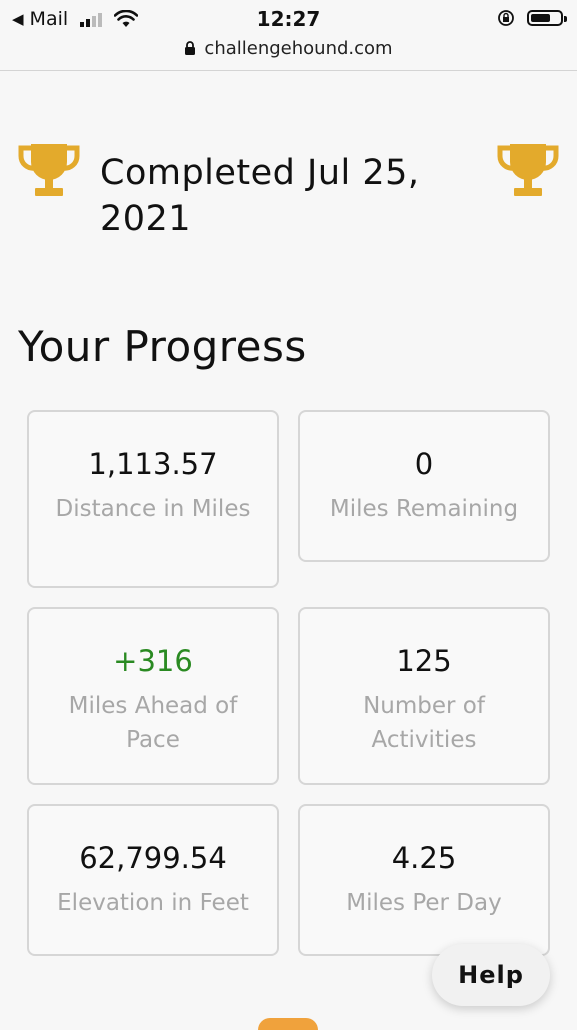  I want to click on progress-title: Your Progress, so click(162, 346).